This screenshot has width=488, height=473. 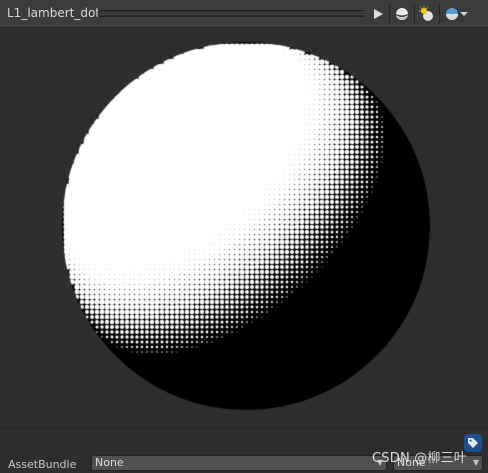 What do you see at coordinates (473, 443) in the screenshot?
I see `tag-icon` at bounding box center [473, 443].